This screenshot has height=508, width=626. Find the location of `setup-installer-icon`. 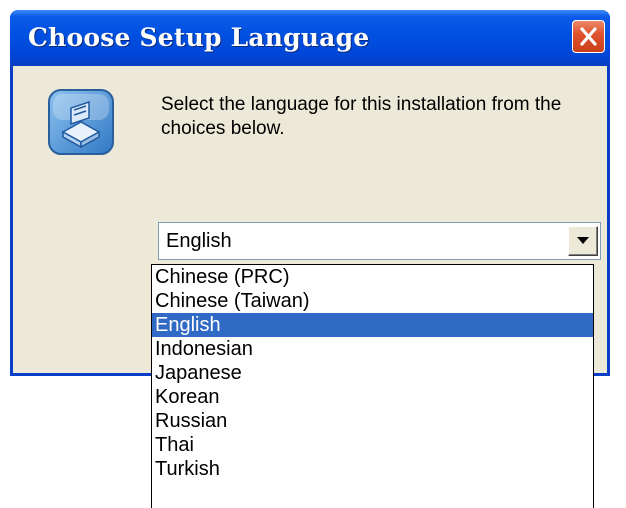

setup-installer-icon is located at coordinates (81, 122).